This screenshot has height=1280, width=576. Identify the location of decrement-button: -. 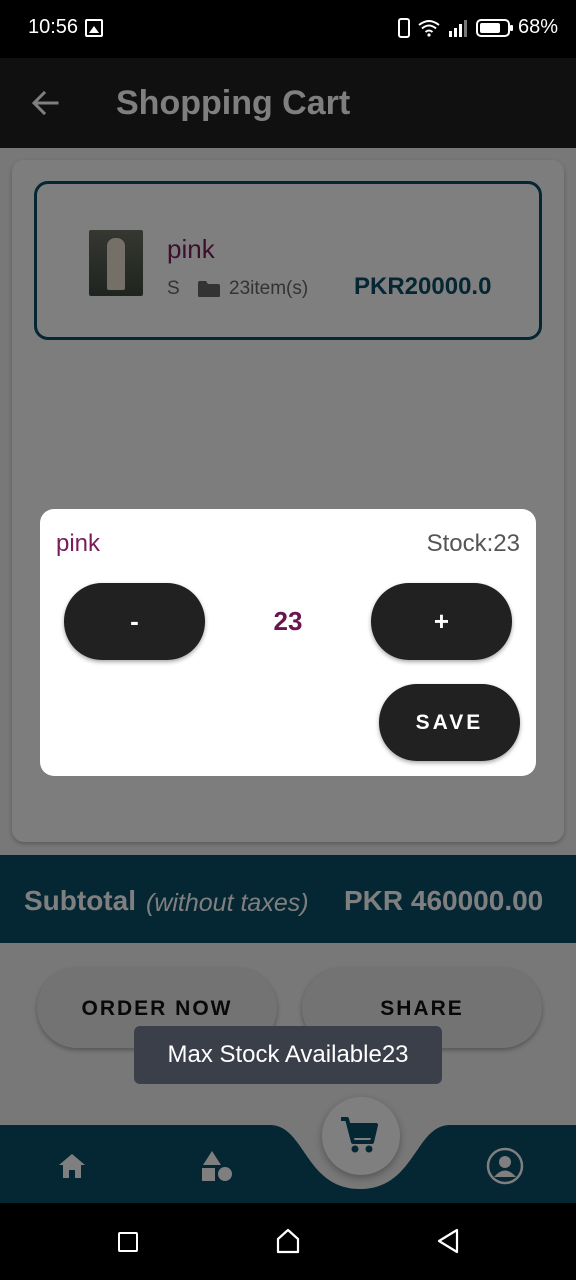
(134, 621).